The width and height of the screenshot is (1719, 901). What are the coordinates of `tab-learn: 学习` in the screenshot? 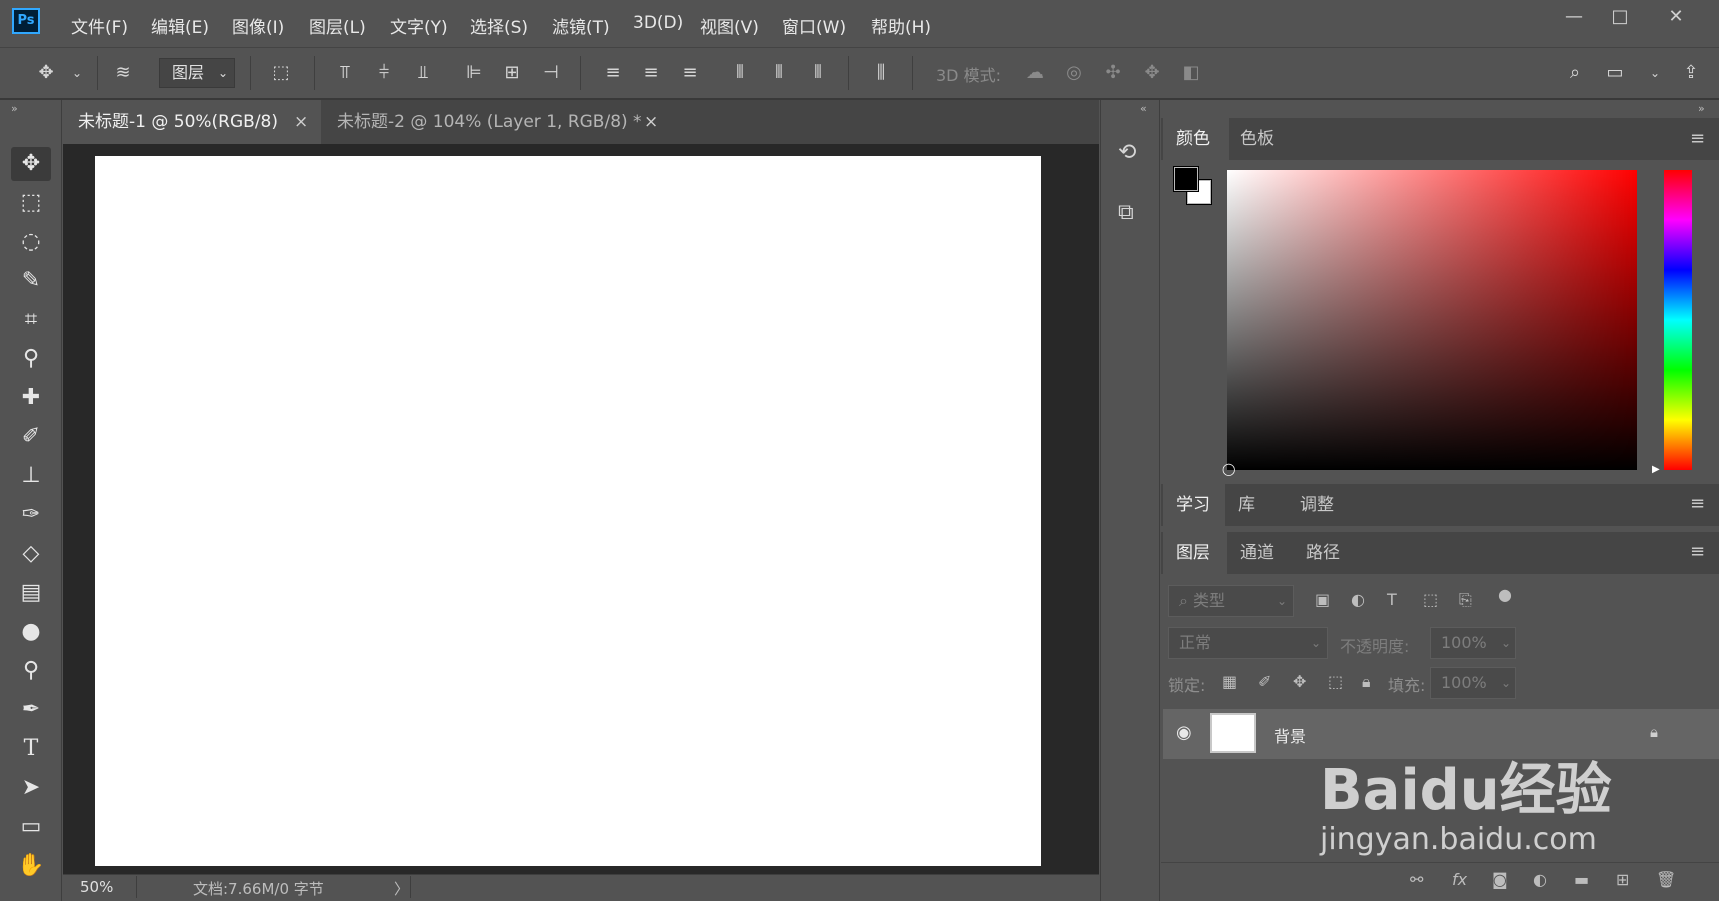 It's located at (1194, 505).